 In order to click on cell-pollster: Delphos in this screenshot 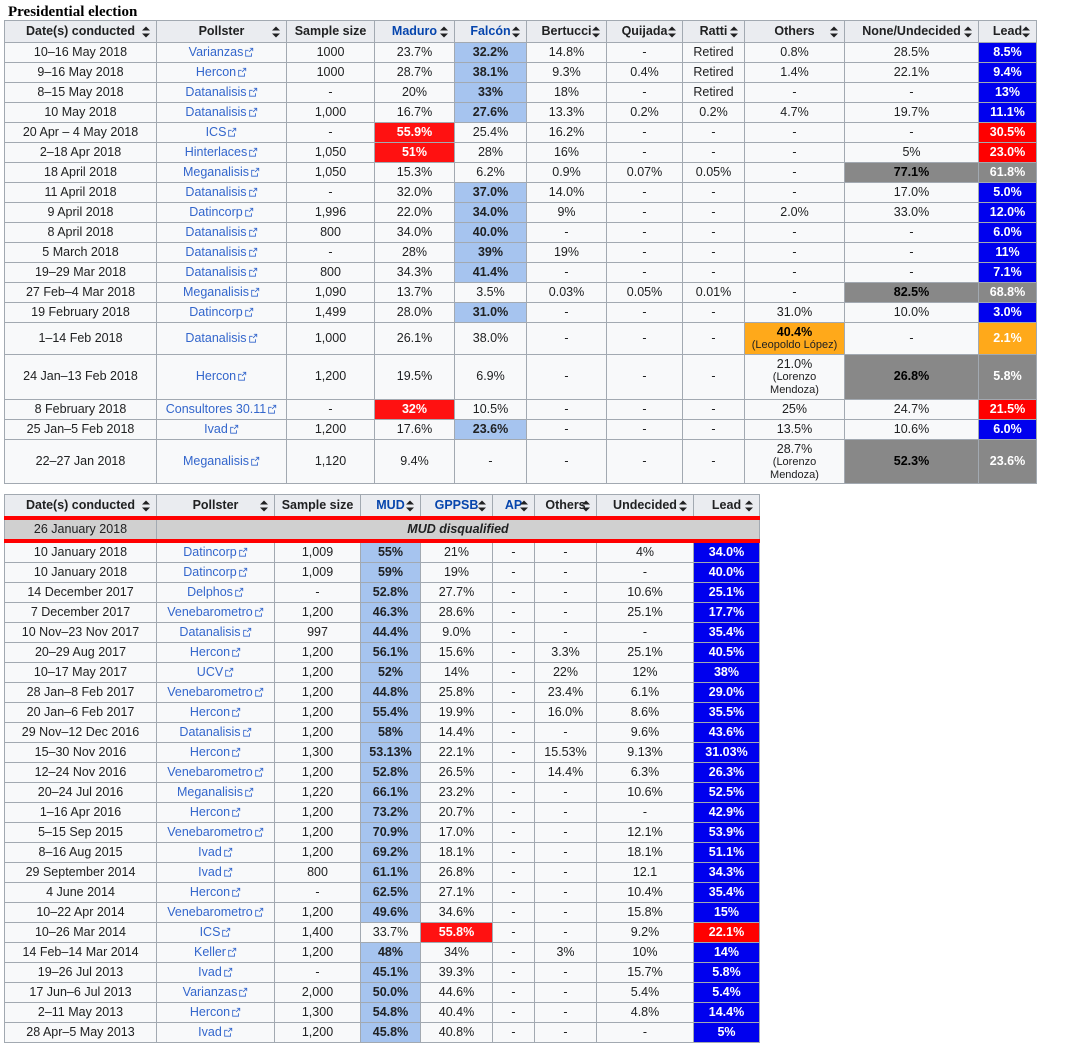, I will do `click(215, 593)`.